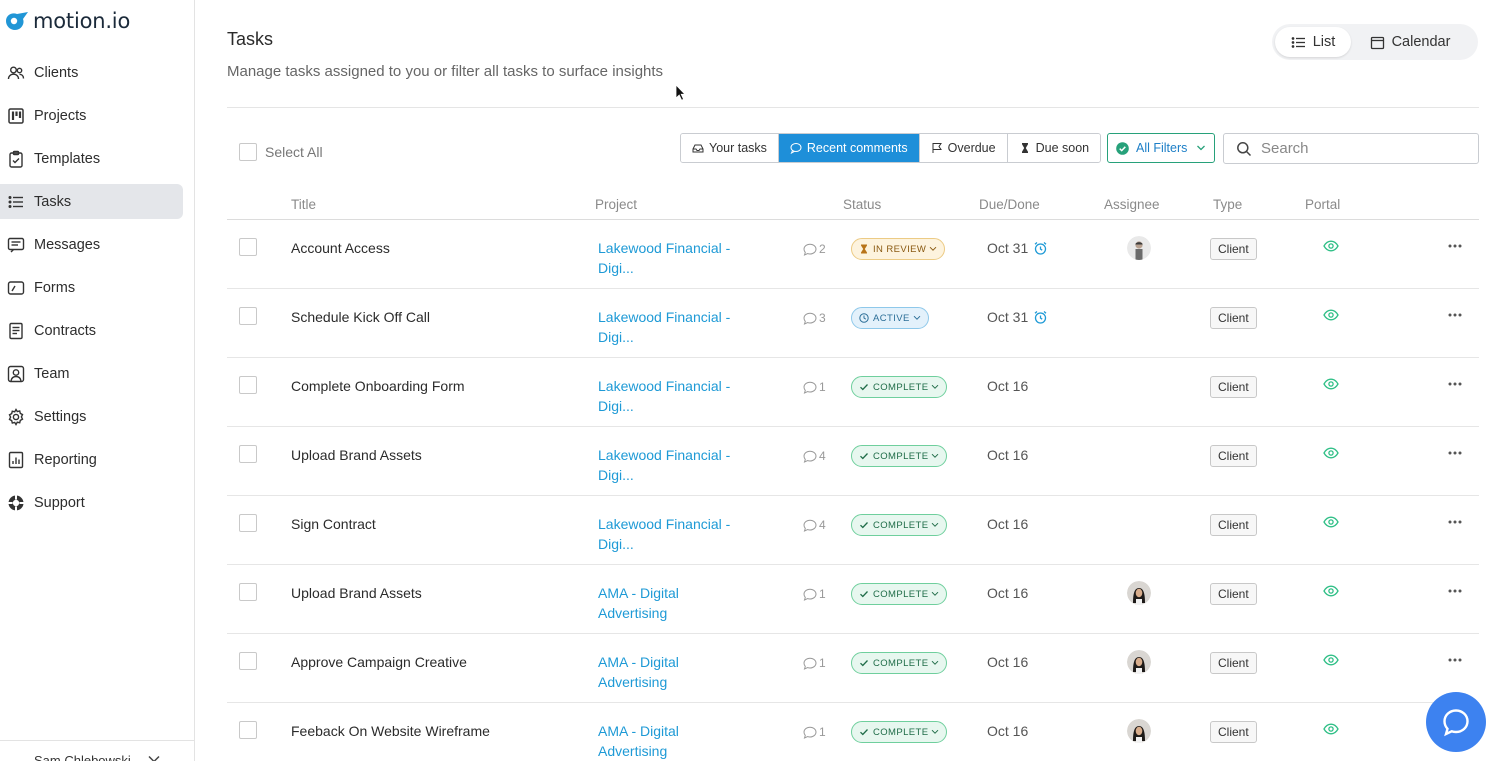 This screenshot has height=761, width=1506. I want to click on column-type: Type, so click(1227, 204).